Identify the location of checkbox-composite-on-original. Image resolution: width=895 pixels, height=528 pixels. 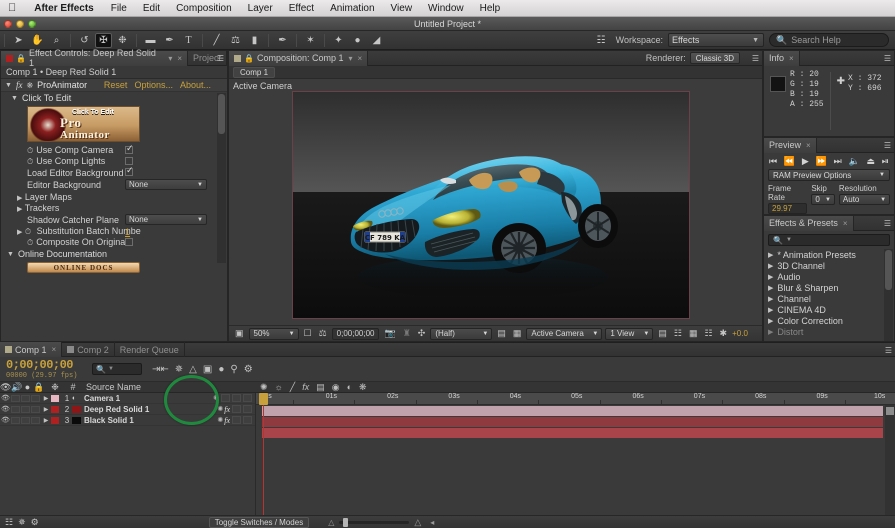
(129, 241).